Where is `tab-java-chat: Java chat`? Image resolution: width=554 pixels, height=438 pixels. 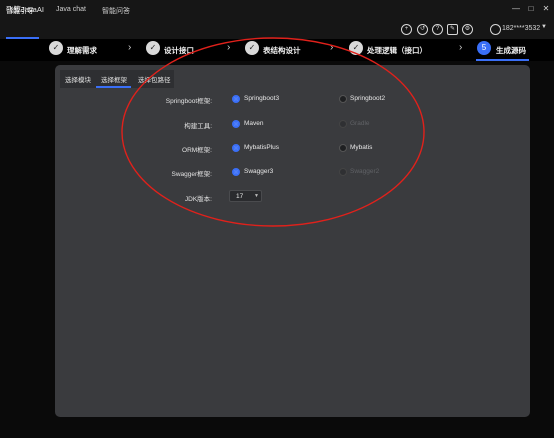
tab-java-chat: Java chat is located at coordinates (71, 9).